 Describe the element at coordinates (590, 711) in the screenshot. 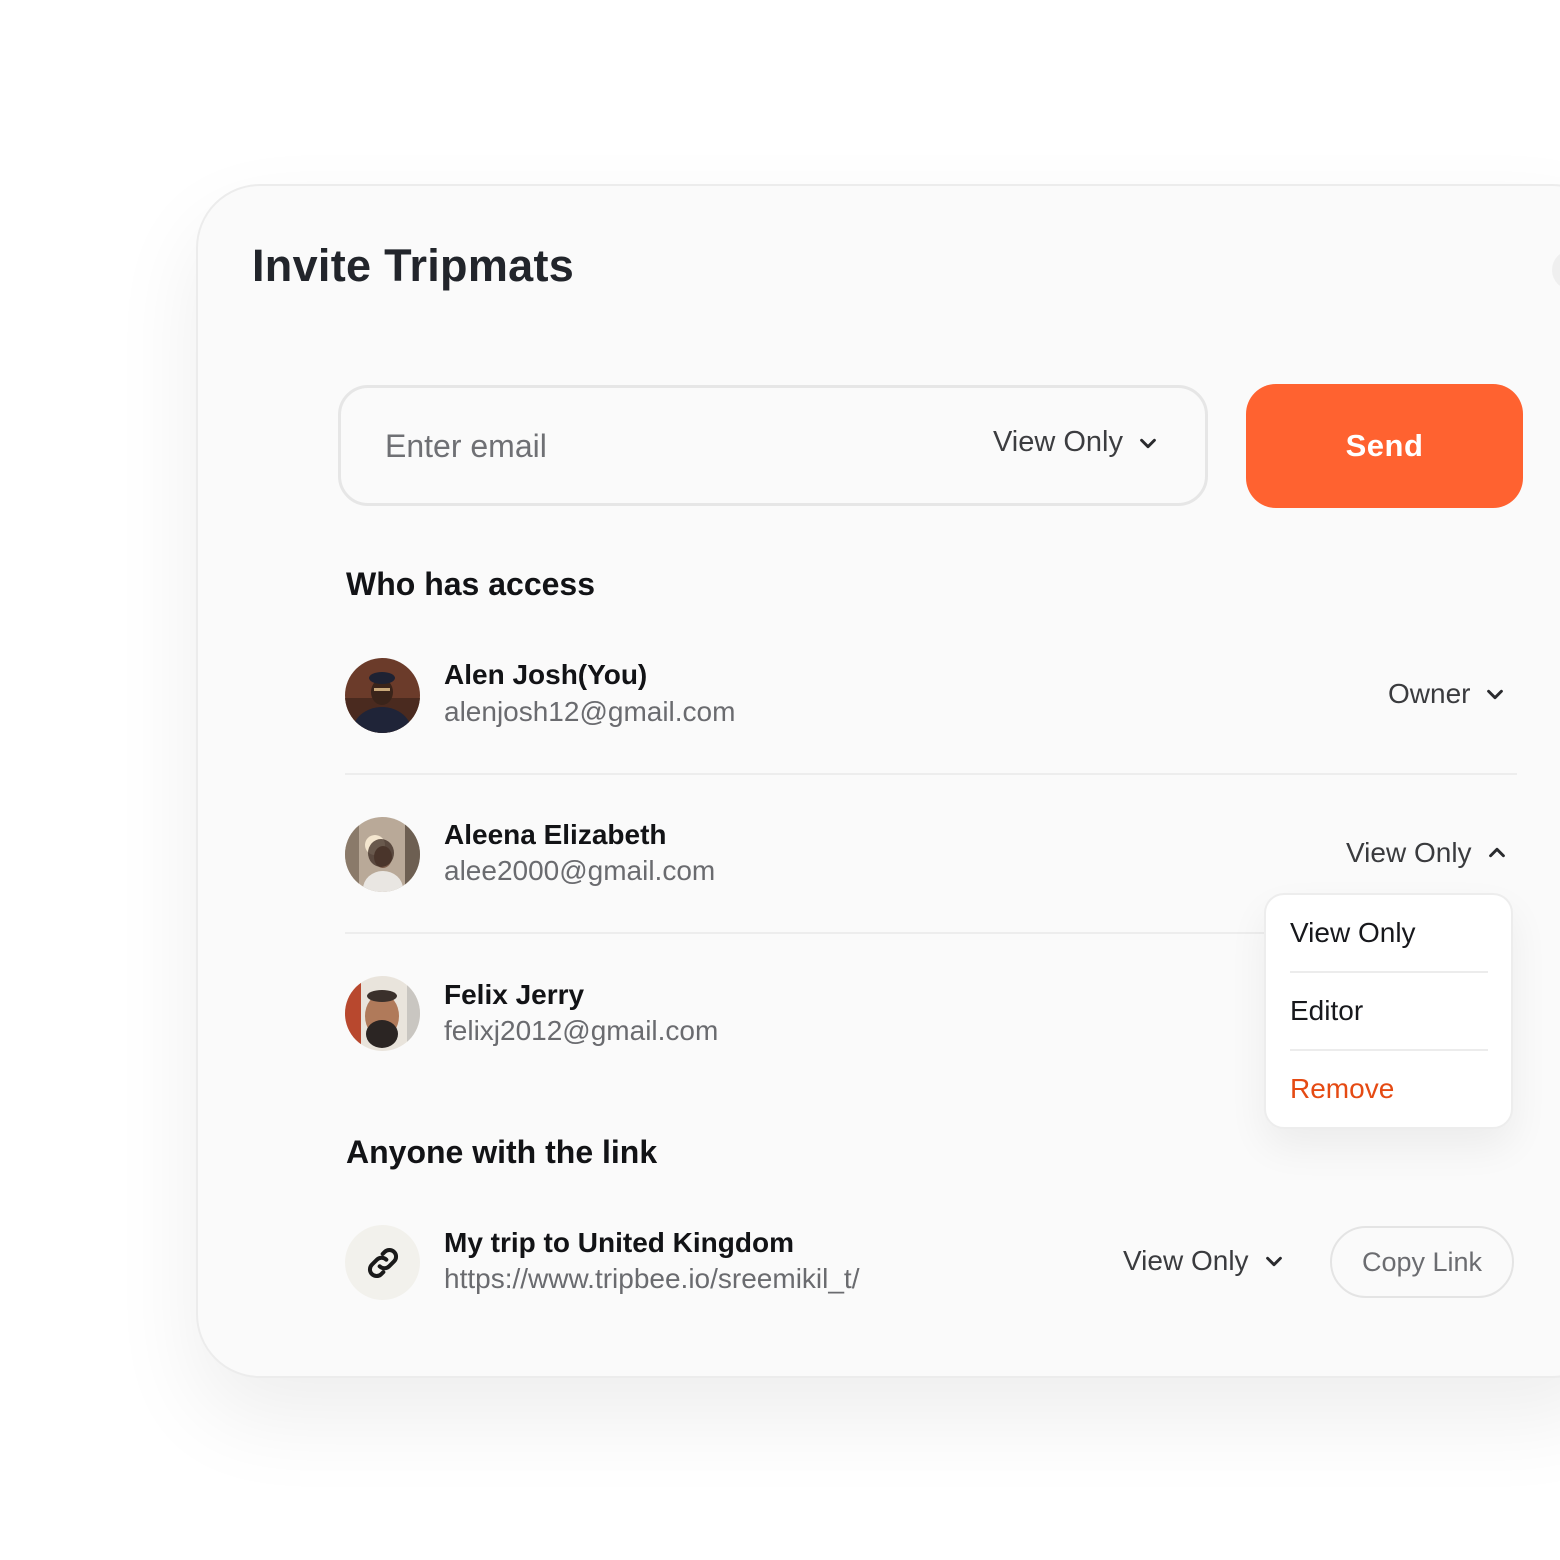

I see `person-email: alenjosh12@gmail.com` at that location.